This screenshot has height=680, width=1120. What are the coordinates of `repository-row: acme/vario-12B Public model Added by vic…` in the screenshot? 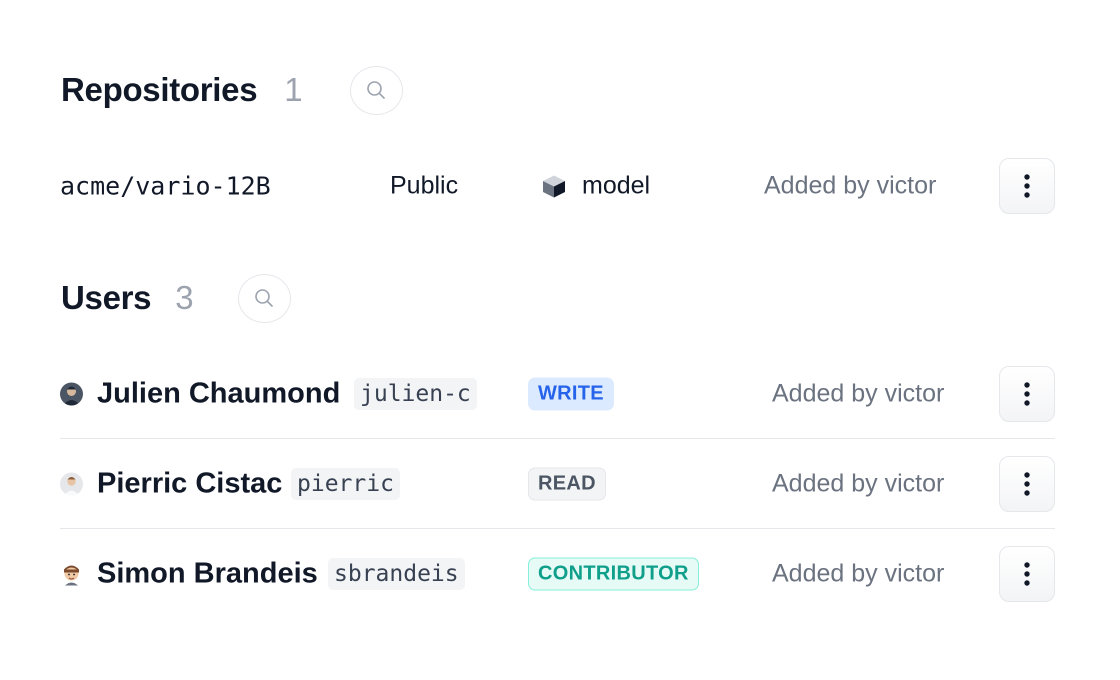 It's located at (557, 186).